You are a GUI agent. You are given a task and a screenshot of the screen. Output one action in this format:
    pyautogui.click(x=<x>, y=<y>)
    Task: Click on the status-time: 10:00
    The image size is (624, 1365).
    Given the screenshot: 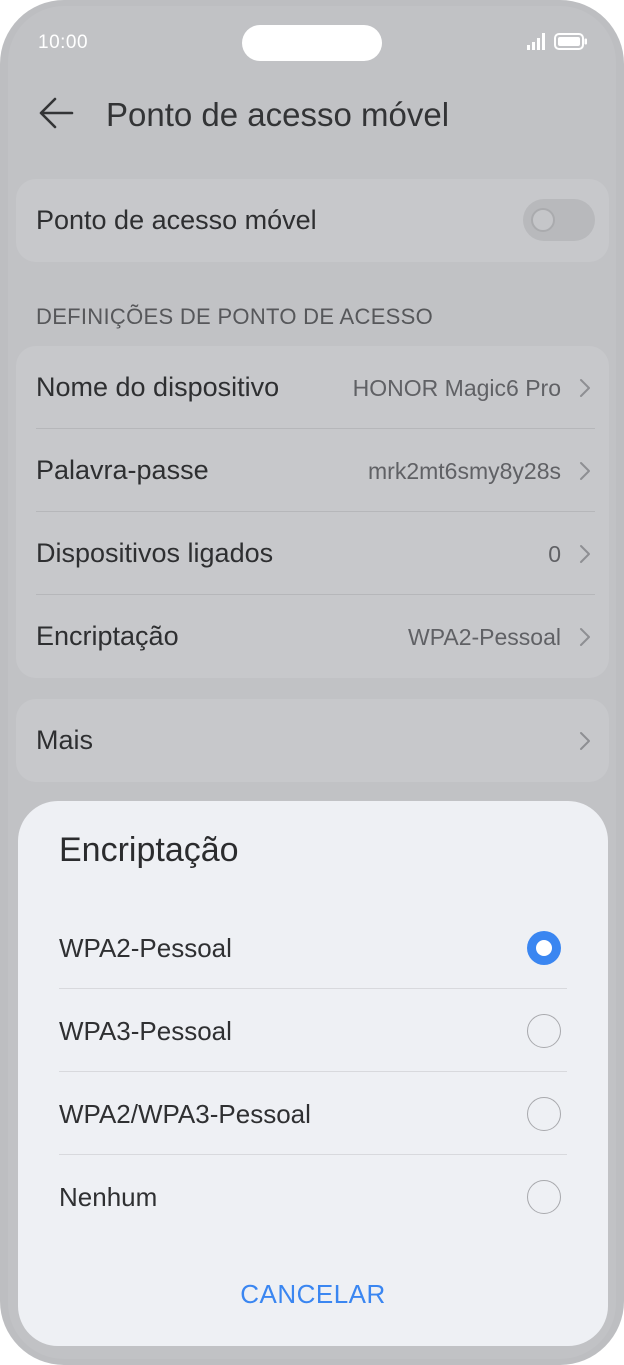 What is the action you would take?
    pyautogui.click(x=63, y=42)
    